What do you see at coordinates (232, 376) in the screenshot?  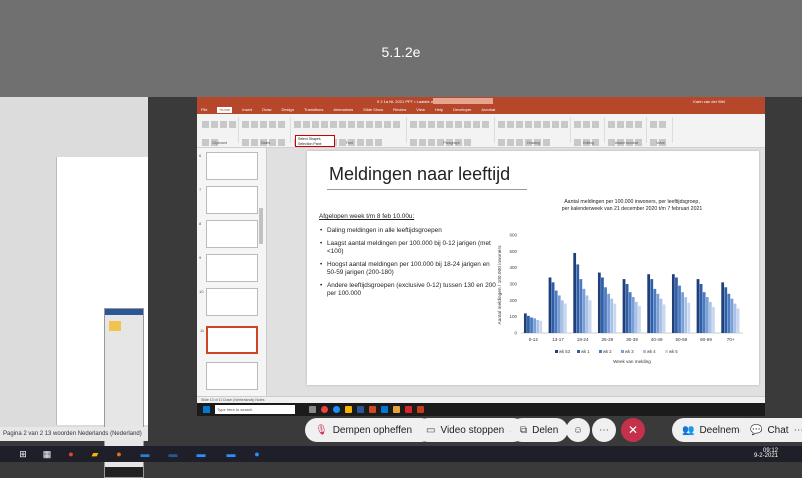 I see `slide-thumbnail` at bounding box center [232, 376].